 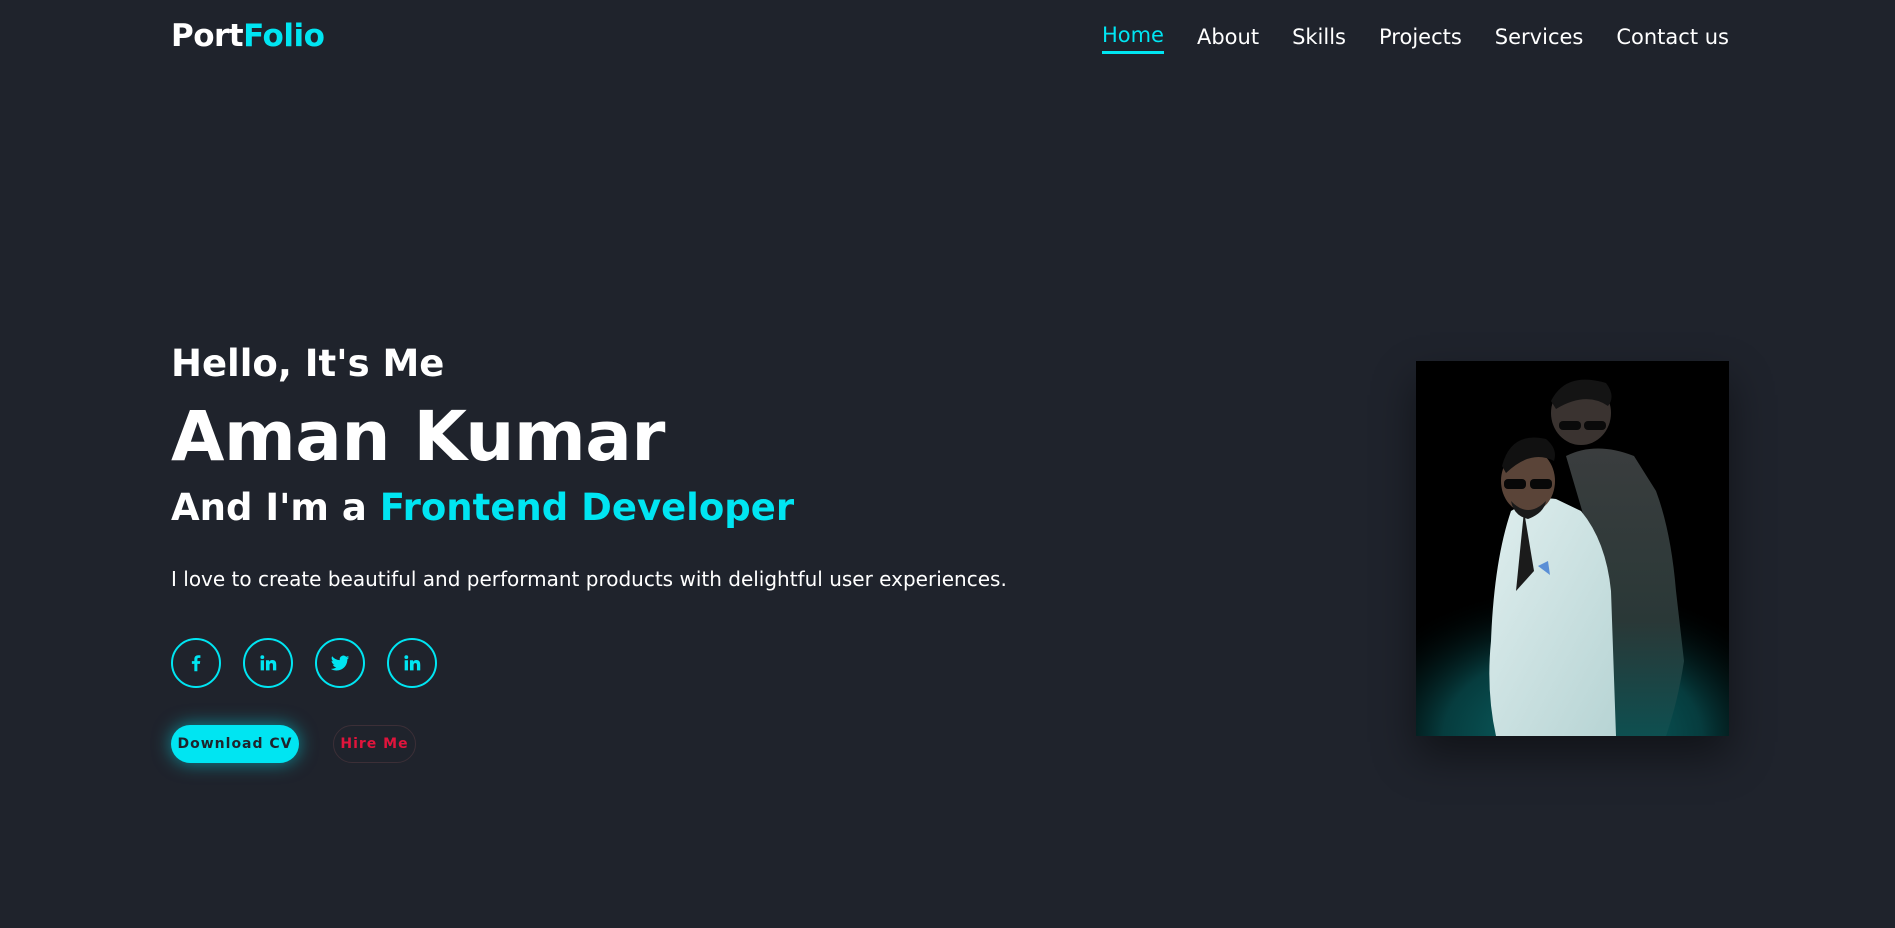 What do you see at coordinates (235, 744) in the screenshot?
I see `download-cv-button: Download CV` at bounding box center [235, 744].